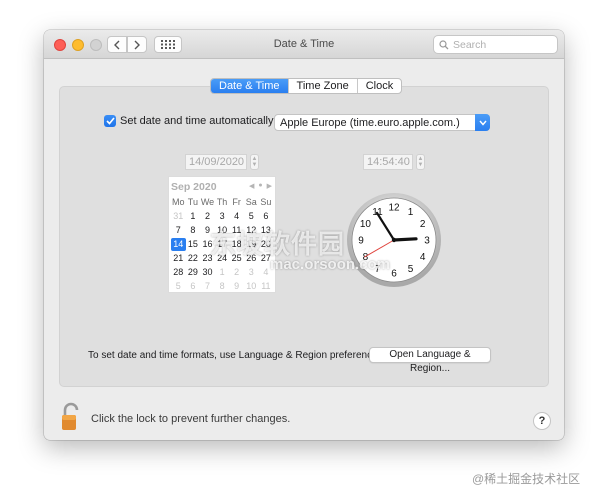  What do you see at coordinates (269, 186) in the screenshot?
I see `next-month-icon: ▶` at bounding box center [269, 186].